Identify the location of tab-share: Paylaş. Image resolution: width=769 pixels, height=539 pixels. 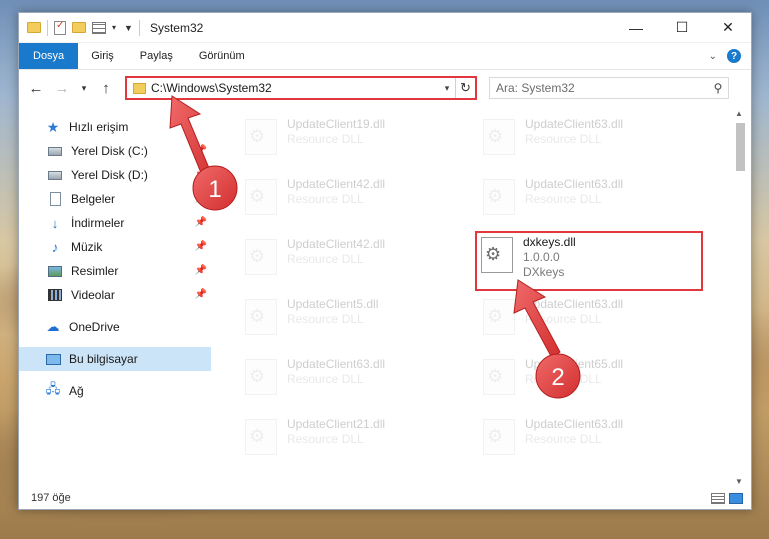
(156, 56).